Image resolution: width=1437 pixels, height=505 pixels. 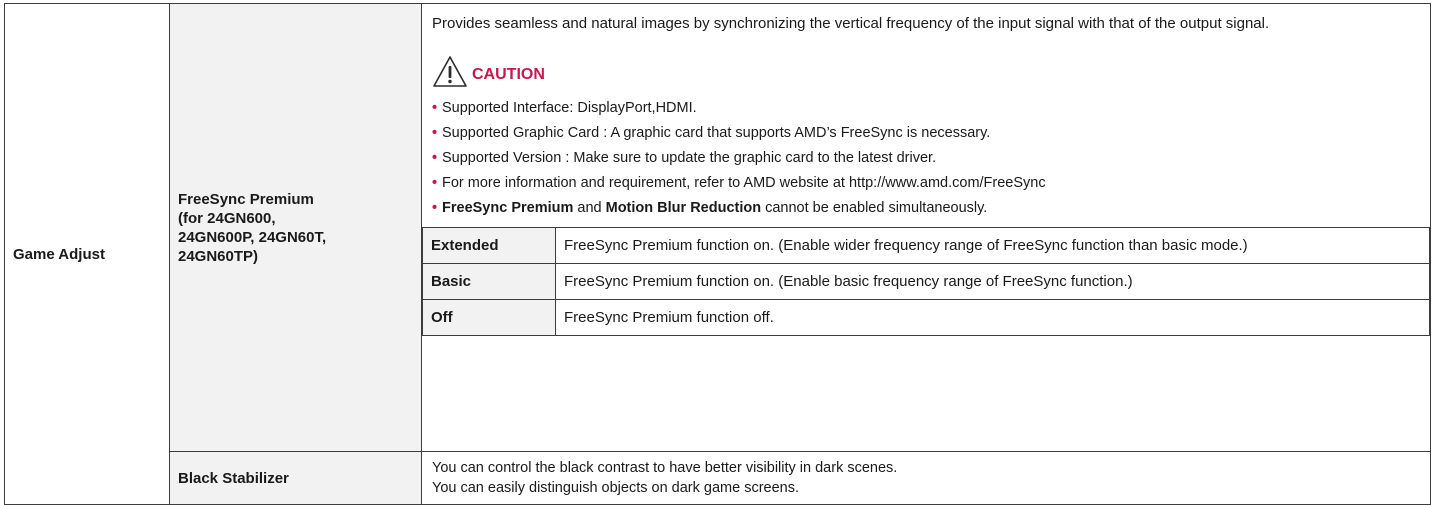 What do you see at coordinates (252, 237) in the screenshot?
I see `feature-name-line: 24GN600P, 24GN60T,` at bounding box center [252, 237].